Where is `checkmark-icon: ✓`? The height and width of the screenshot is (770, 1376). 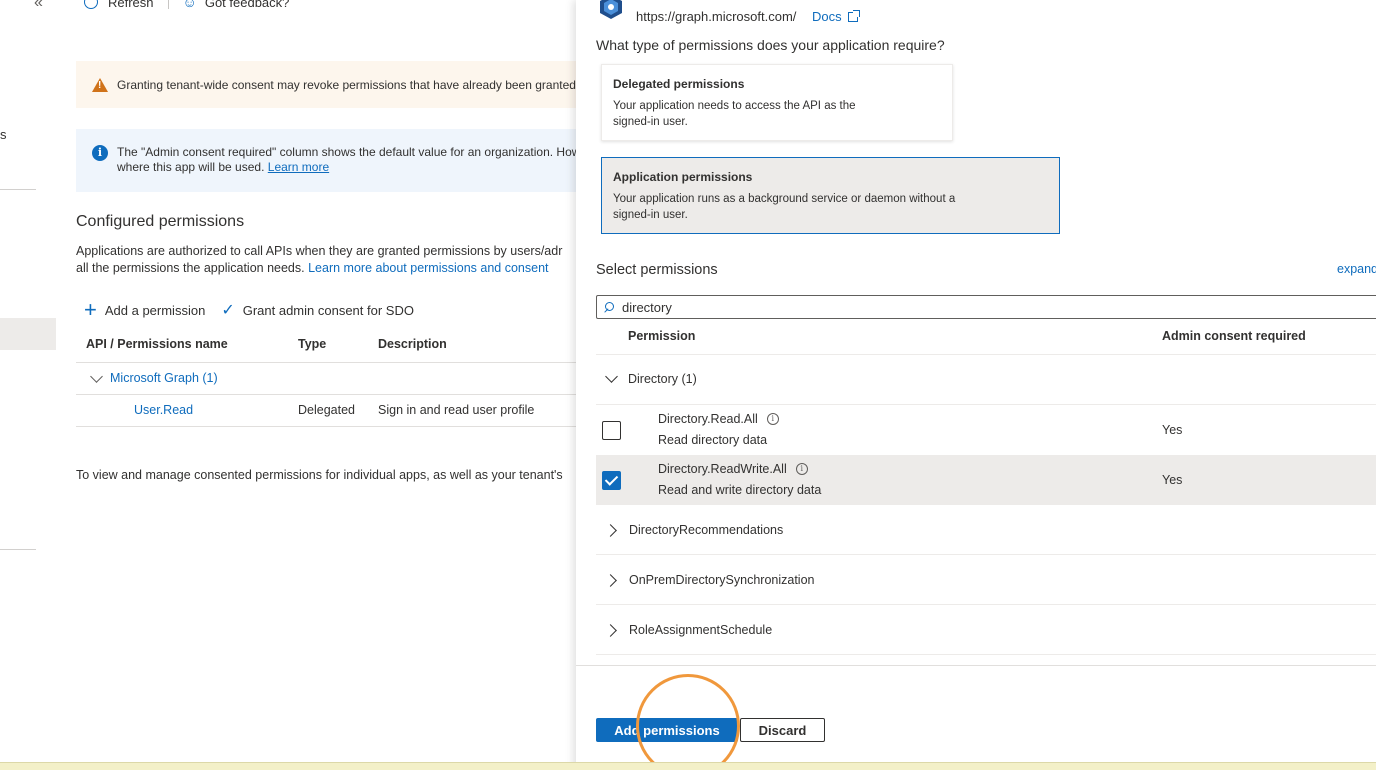
checkmark-icon: ✓ is located at coordinates (228, 310).